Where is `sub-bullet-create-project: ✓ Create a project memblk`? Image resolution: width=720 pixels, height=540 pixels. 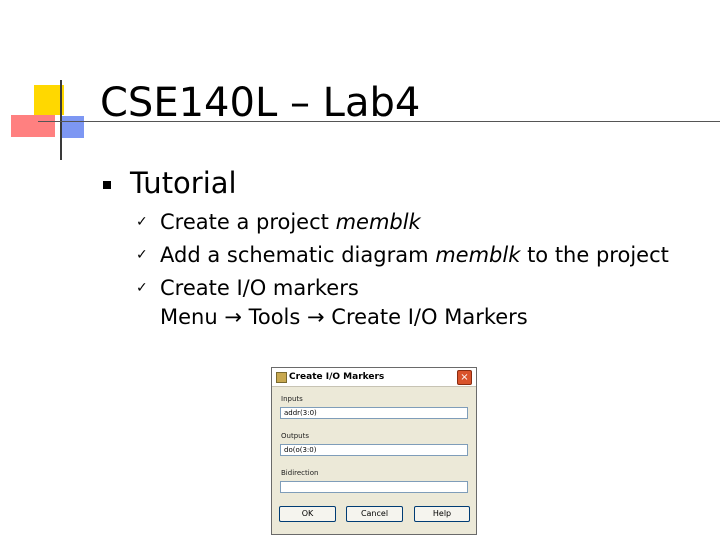 sub-bullet-create-project: ✓ Create a project memblk is located at coordinates (416, 222).